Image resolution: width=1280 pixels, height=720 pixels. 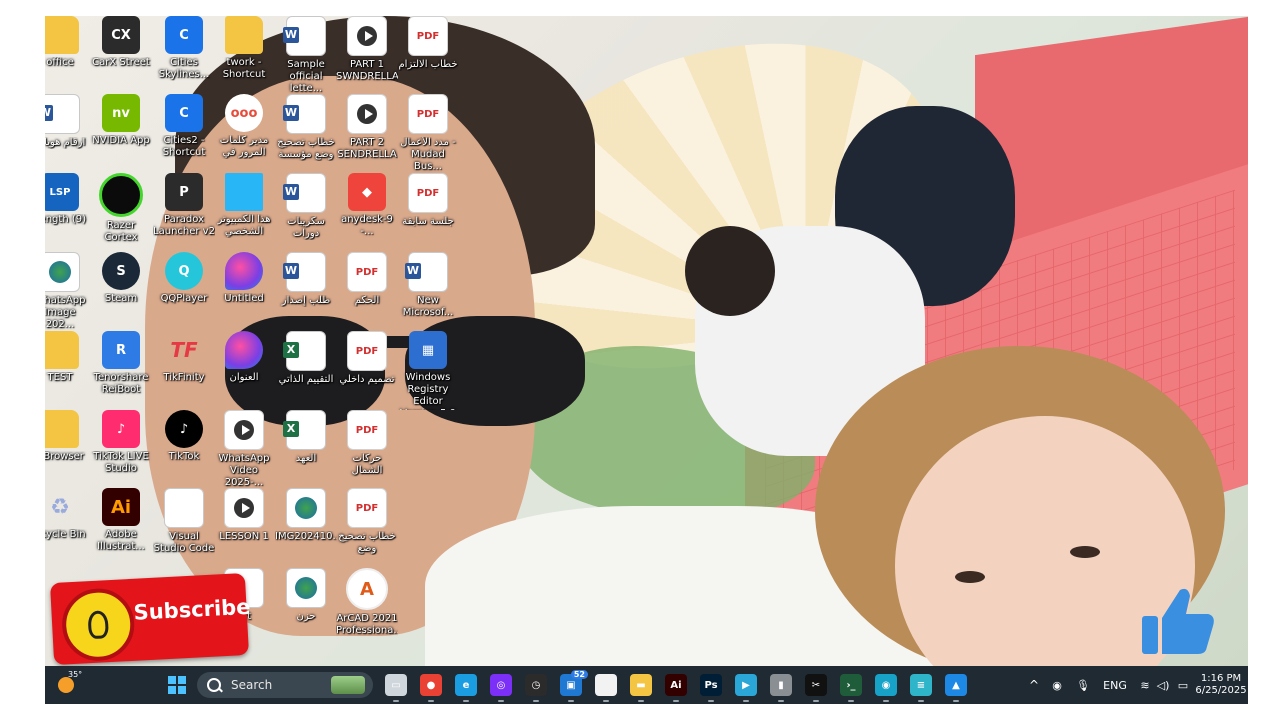 I want to click on desktop-icon: CX CarX Street, so click(x=121, y=55).